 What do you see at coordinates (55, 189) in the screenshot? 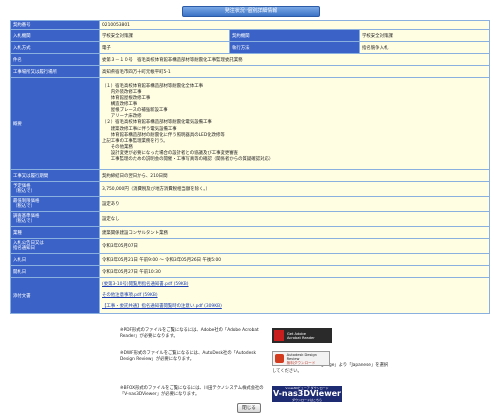
I see `label-planned-price: 予定価格 （税込で）` at bounding box center [55, 189].